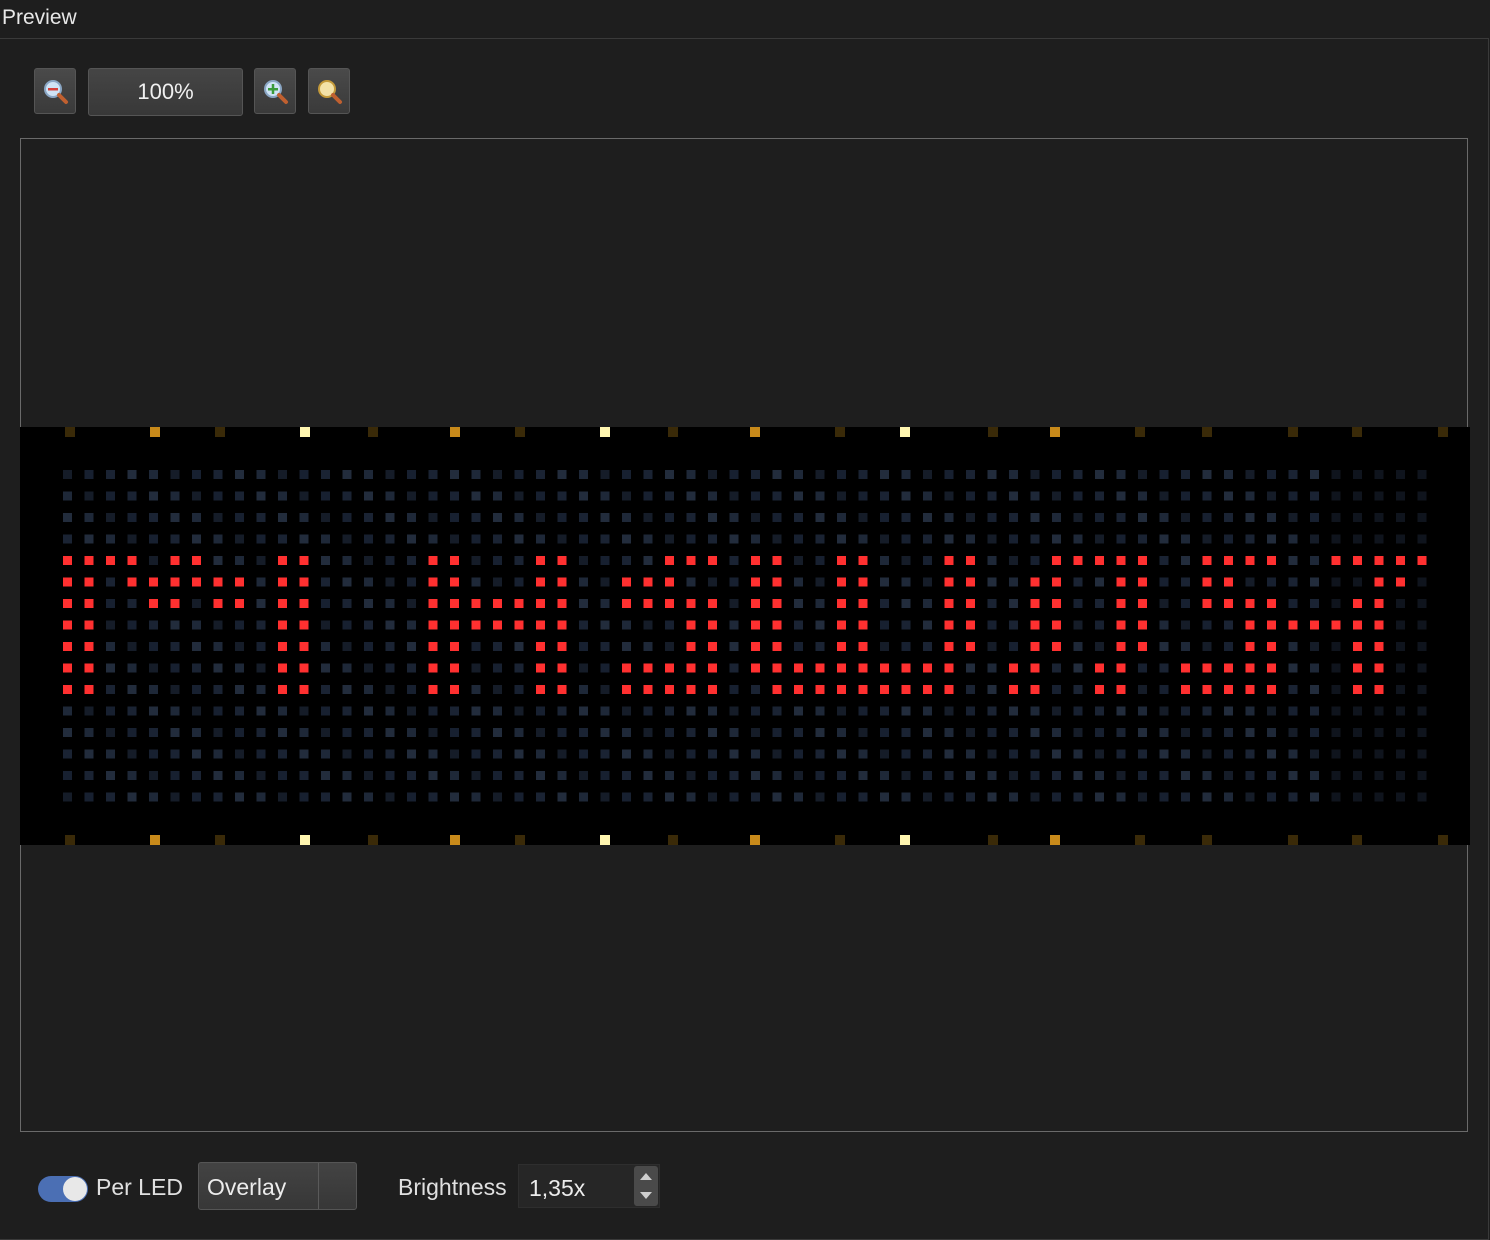 The width and height of the screenshot is (1490, 1240). What do you see at coordinates (329, 91) in the screenshot?
I see `zoom-fit-button` at bounding box center [329, 91].